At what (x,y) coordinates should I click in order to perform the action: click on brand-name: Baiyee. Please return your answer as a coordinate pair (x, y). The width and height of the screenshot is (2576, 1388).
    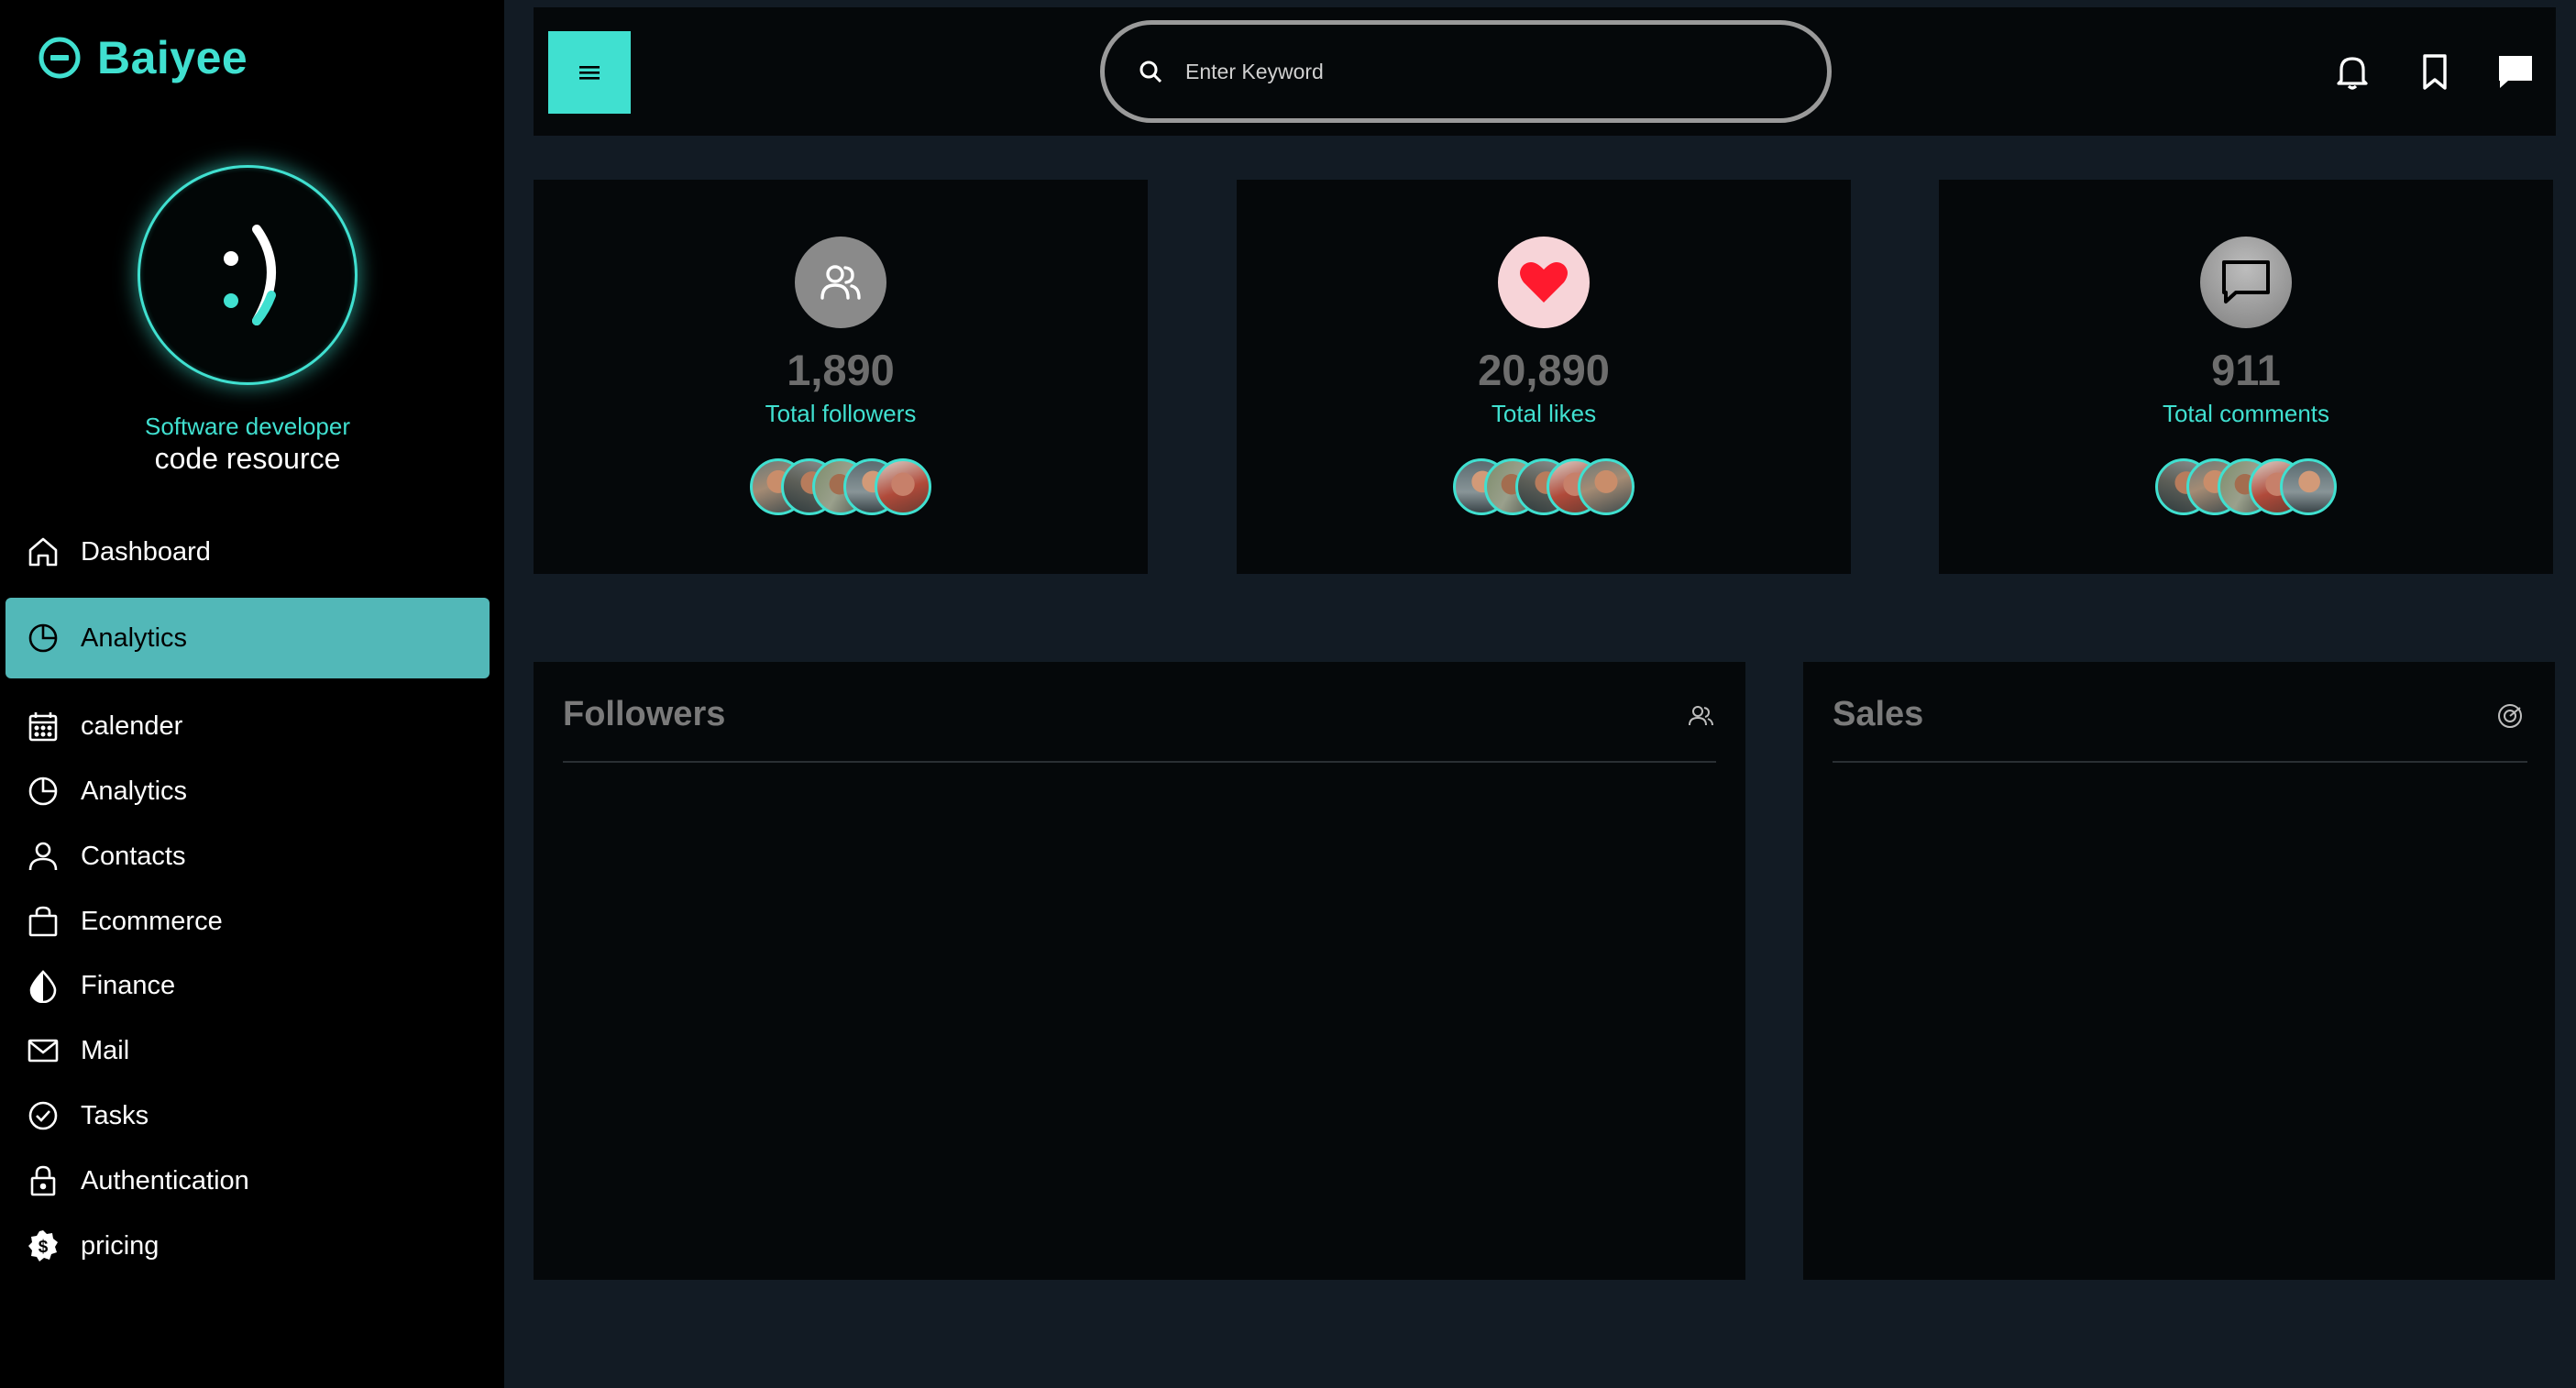
    Looking at the image, I should click on (172, 57).